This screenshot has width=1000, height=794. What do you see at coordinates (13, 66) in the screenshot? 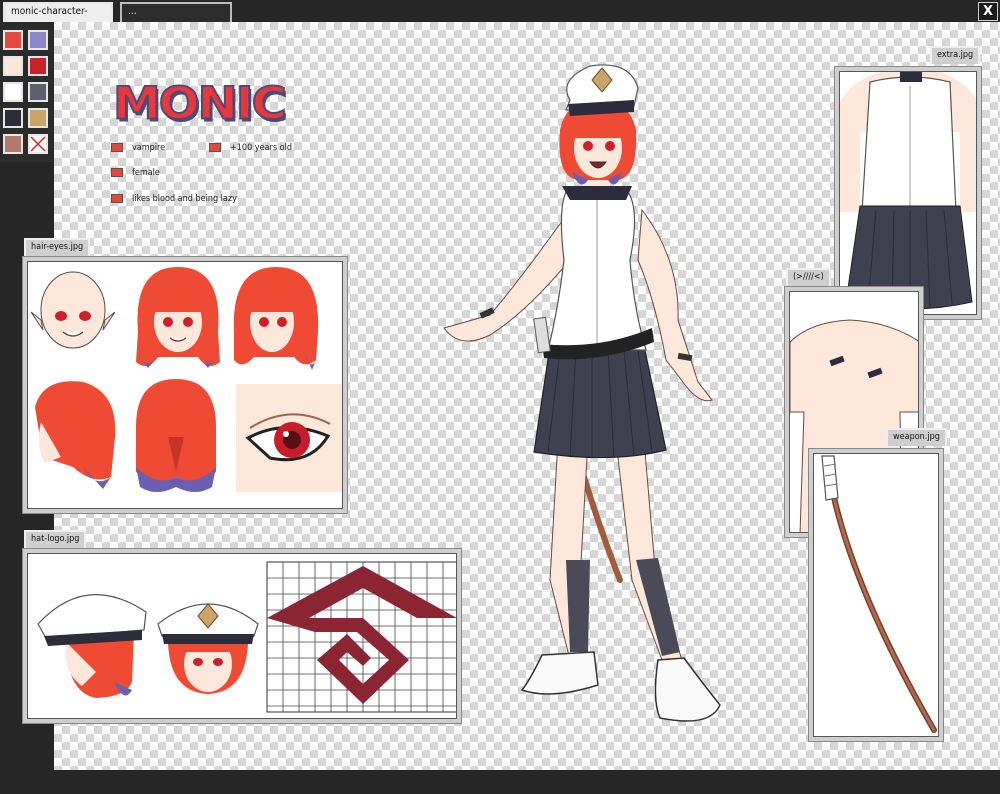
I see `swatch-skin` at bounding box center [13, 66].